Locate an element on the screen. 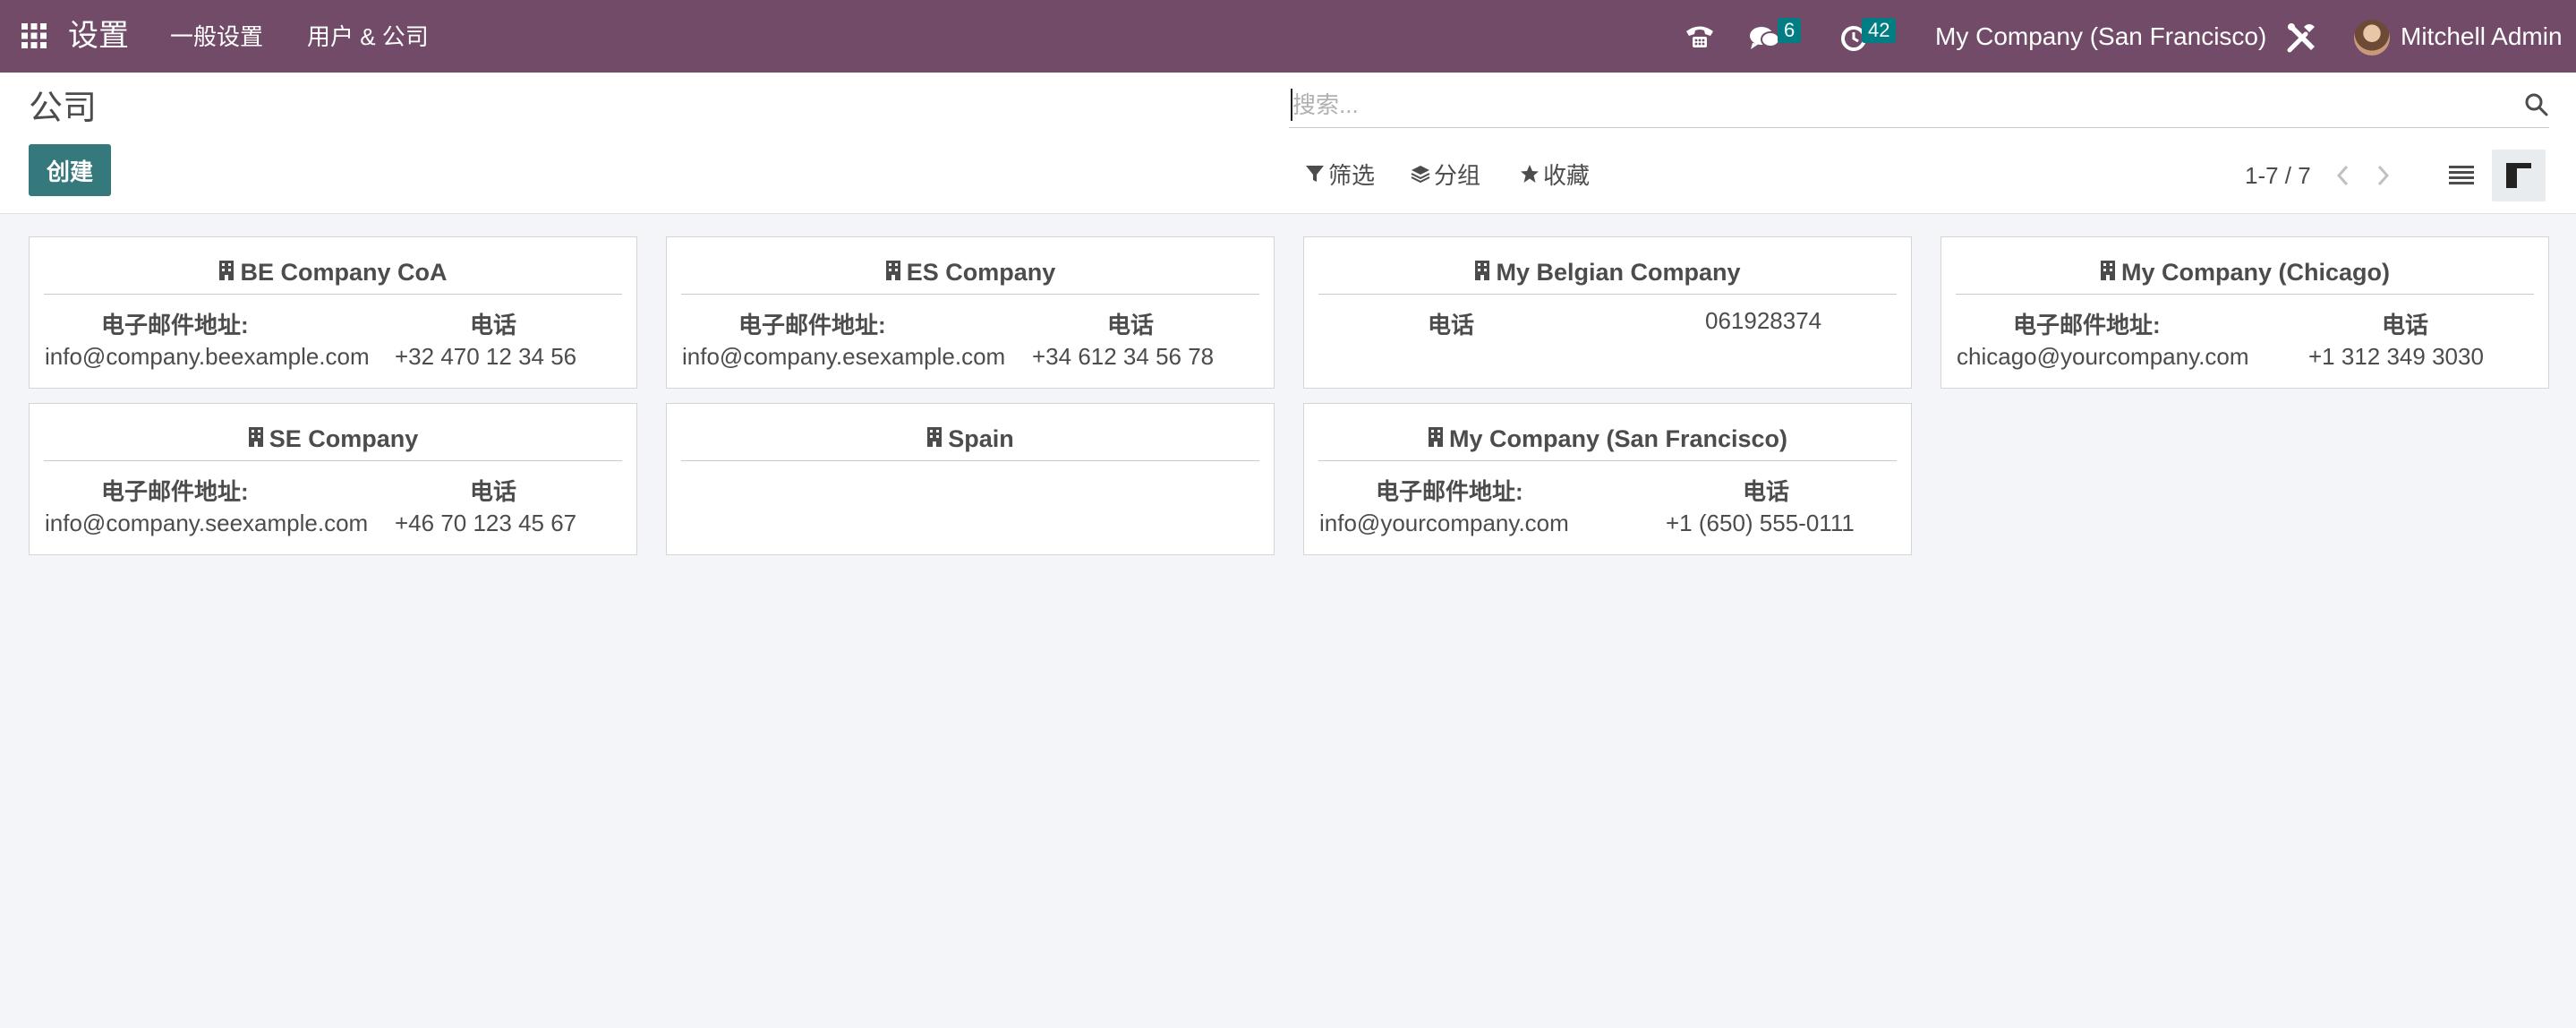 The width and height of the screenshot is (2576, 1028). list-view-icon is located at coordinates (2461, 175).